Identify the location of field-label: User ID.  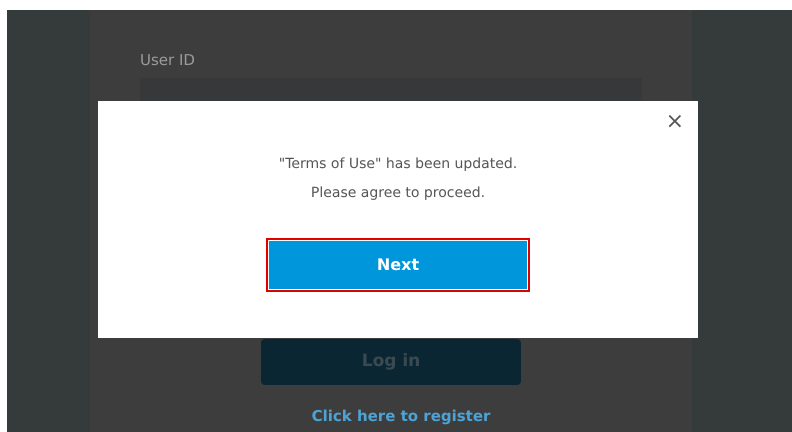
(168, 60).